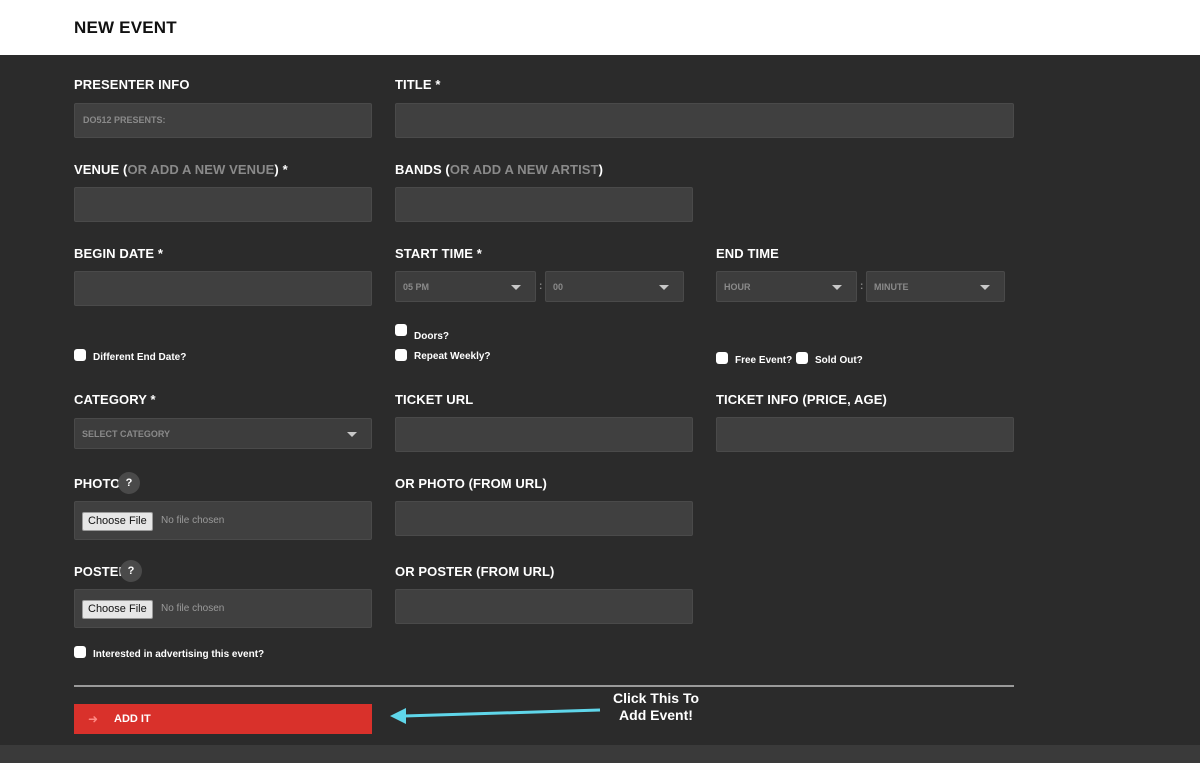 Image resolution: width=1200 pixels, height=763 pixels. What do you see at coordinates (115, 399) in the screenshot?
I see `category-label: CATEGORY *` at bounding box center [115, 399].